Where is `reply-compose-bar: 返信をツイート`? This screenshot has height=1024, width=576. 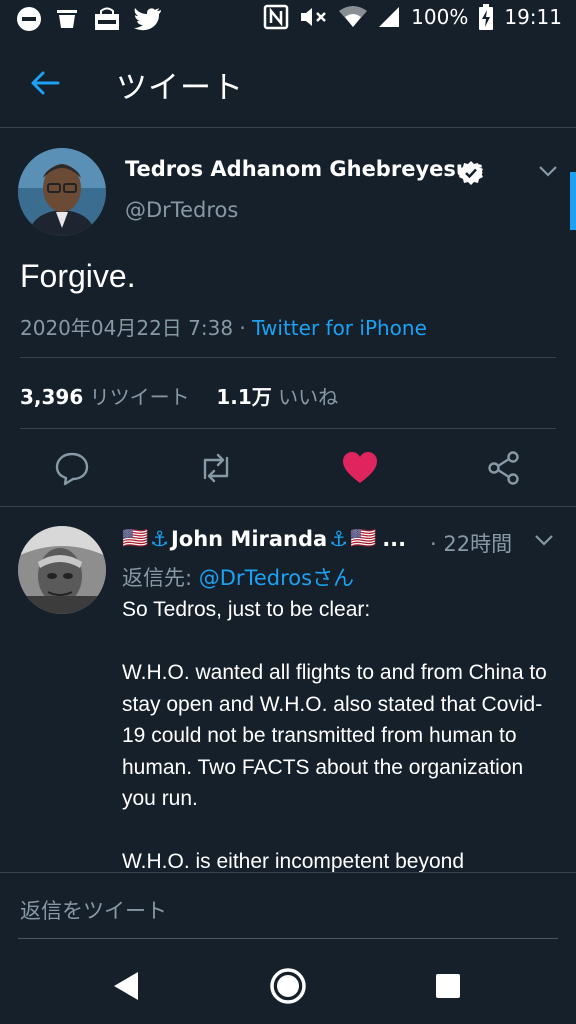
reply-compose-bar: 返信をツイート is located at coordinates (288, 910).